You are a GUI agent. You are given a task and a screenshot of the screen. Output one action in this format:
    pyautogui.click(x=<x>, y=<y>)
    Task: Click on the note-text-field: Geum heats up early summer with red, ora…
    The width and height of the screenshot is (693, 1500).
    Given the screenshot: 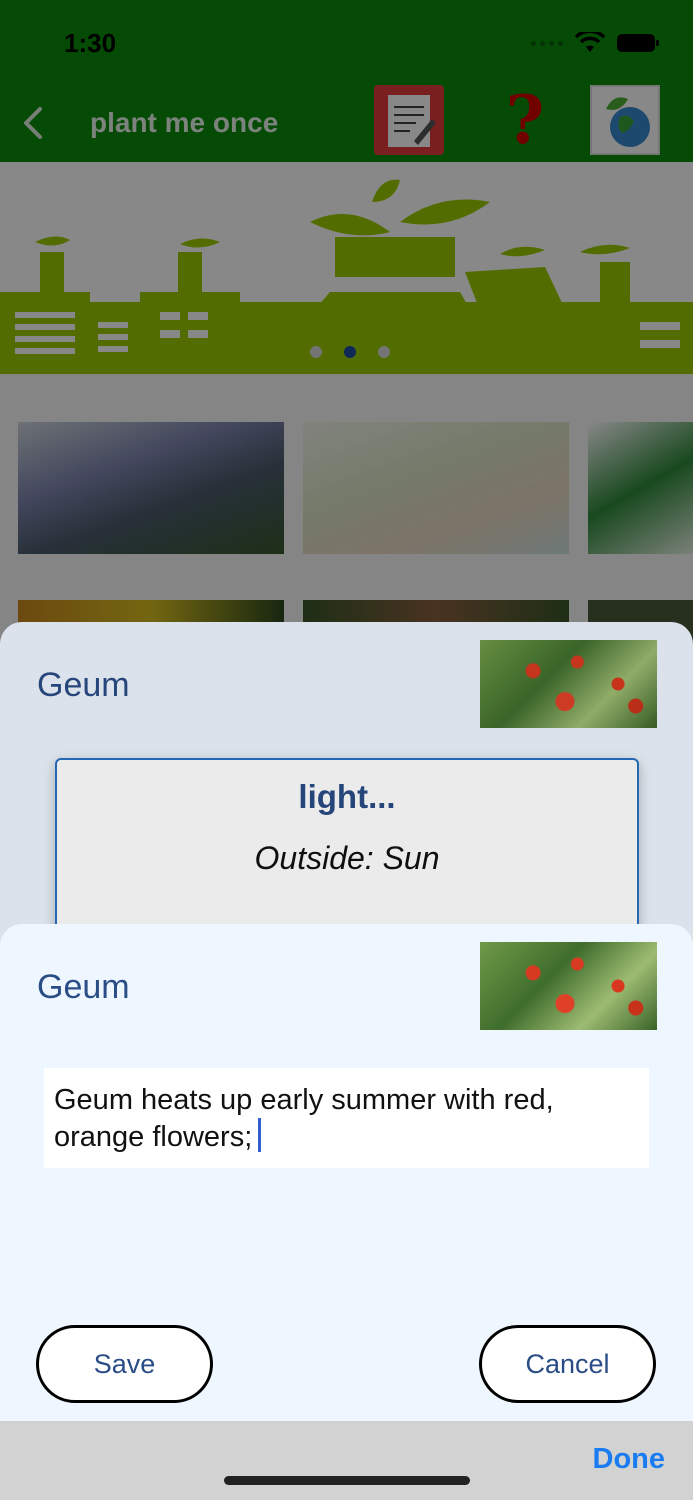 What is the action you would take?
    pyautogui.click(x=346, y=1118)
    